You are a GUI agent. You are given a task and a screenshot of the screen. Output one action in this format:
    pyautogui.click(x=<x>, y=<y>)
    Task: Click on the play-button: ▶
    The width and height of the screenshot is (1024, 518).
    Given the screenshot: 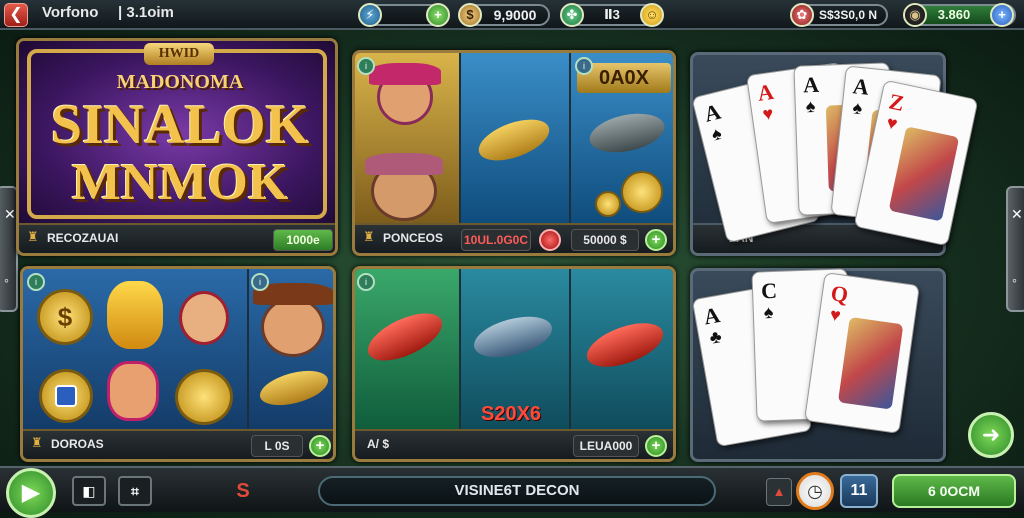 What is the action you would take?
    pyautogui.click(x=31, y=493)
    